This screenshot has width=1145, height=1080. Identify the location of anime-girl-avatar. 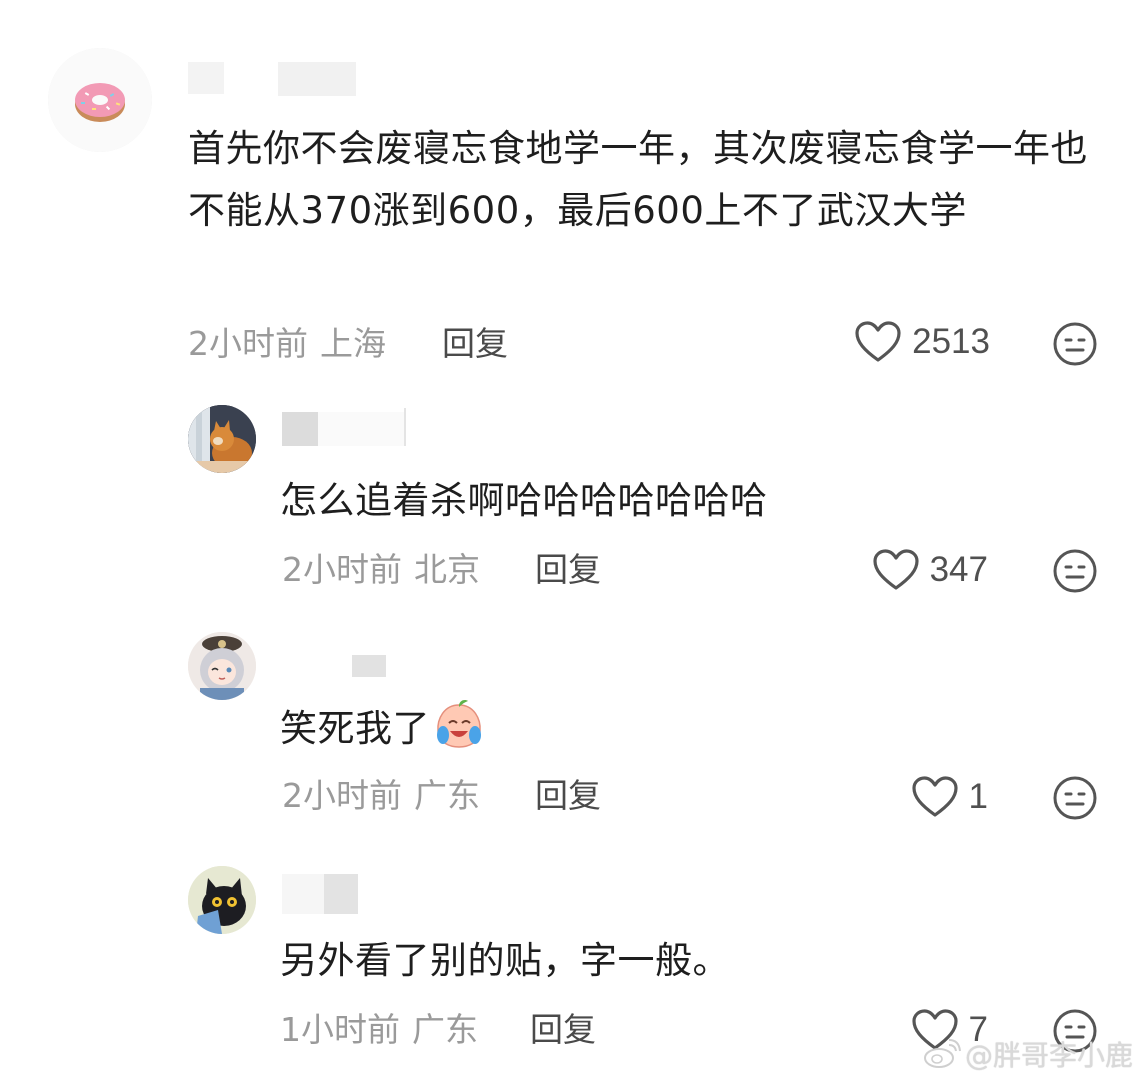
(222, 666).